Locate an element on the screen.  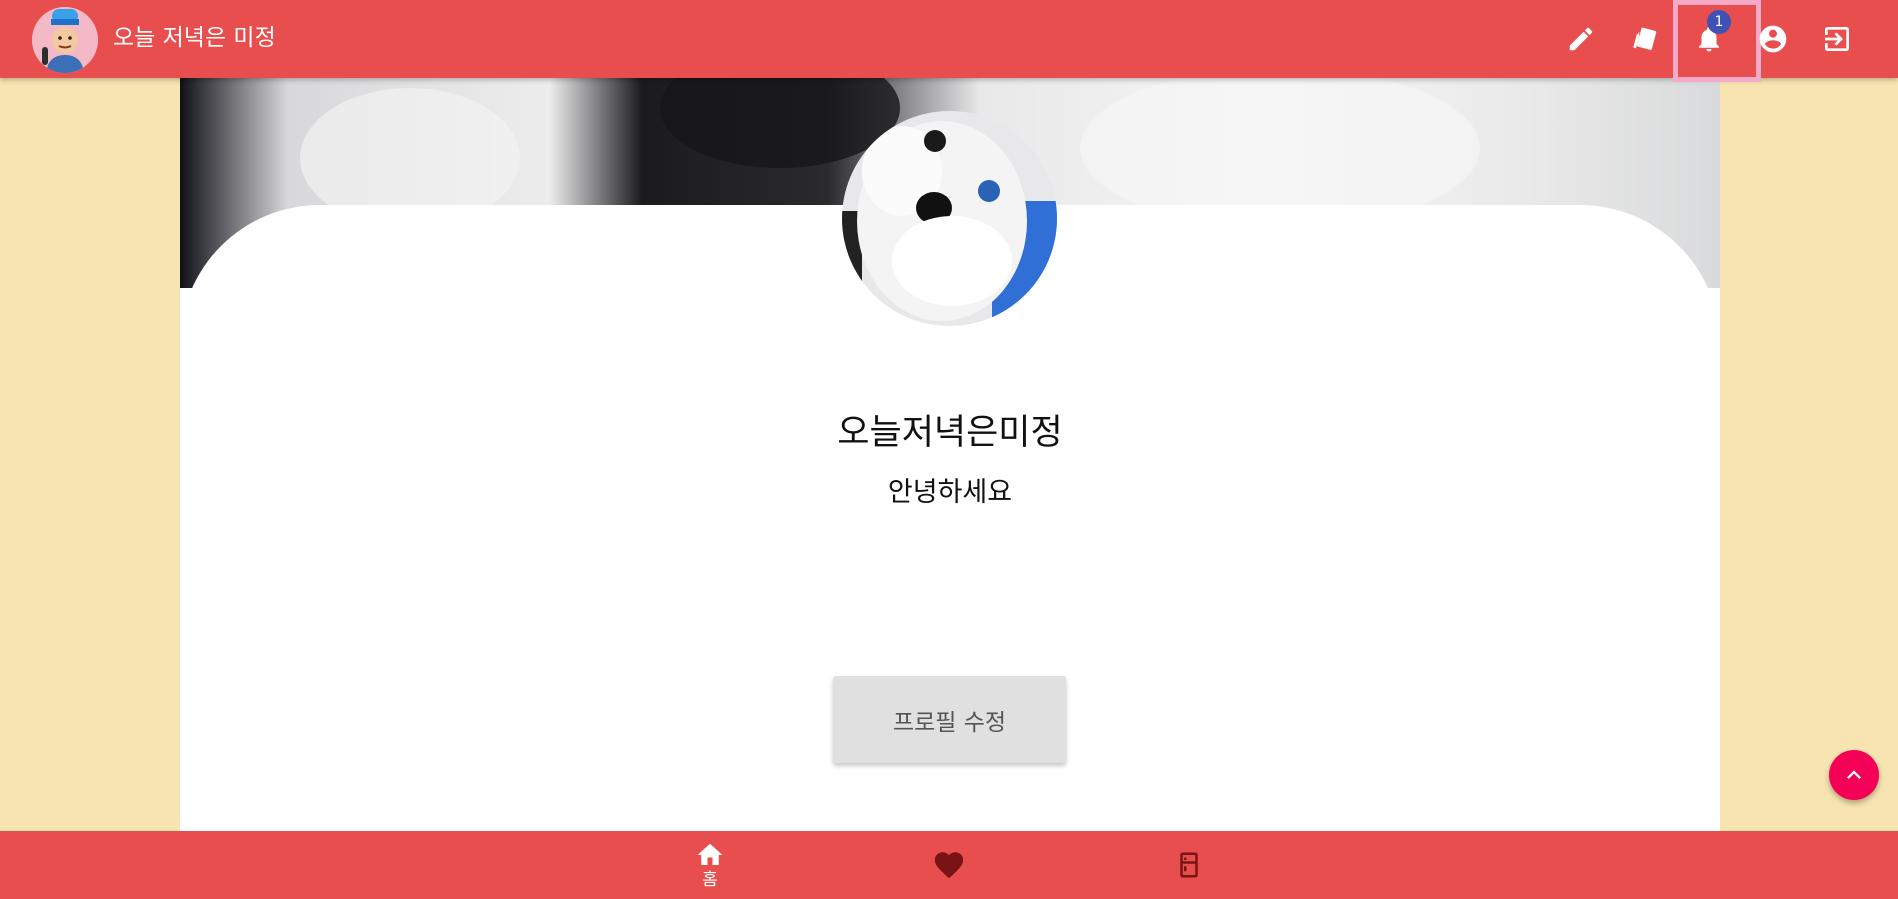
bottom-navigation: 홈 is located at coordinates (949, 865).